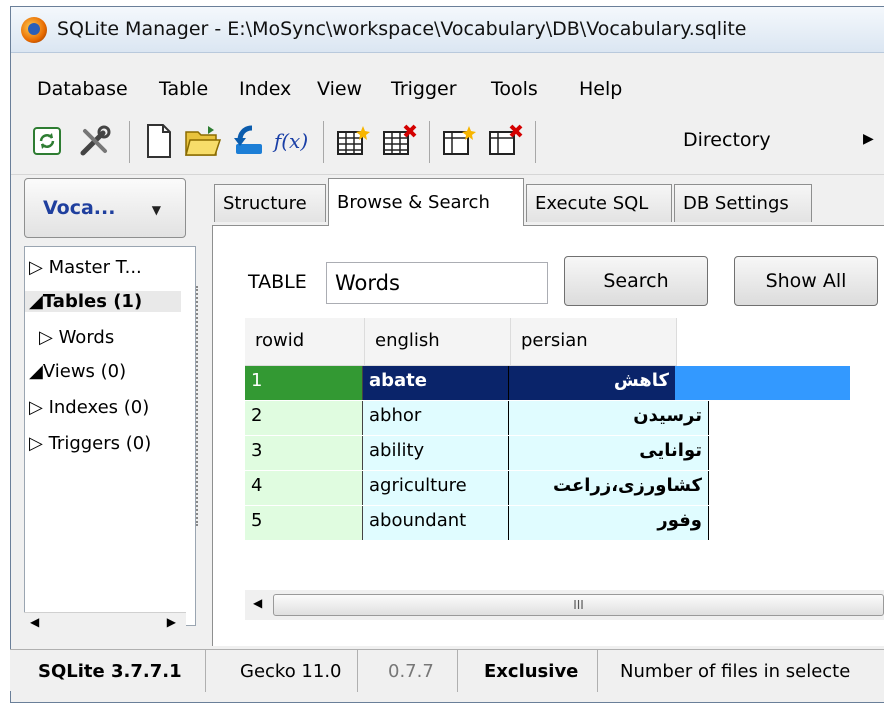  What do you see at coordinates (304, 488) in the screenshot?
I see `cell-rowid: 4` at bounding box center [304, 488].